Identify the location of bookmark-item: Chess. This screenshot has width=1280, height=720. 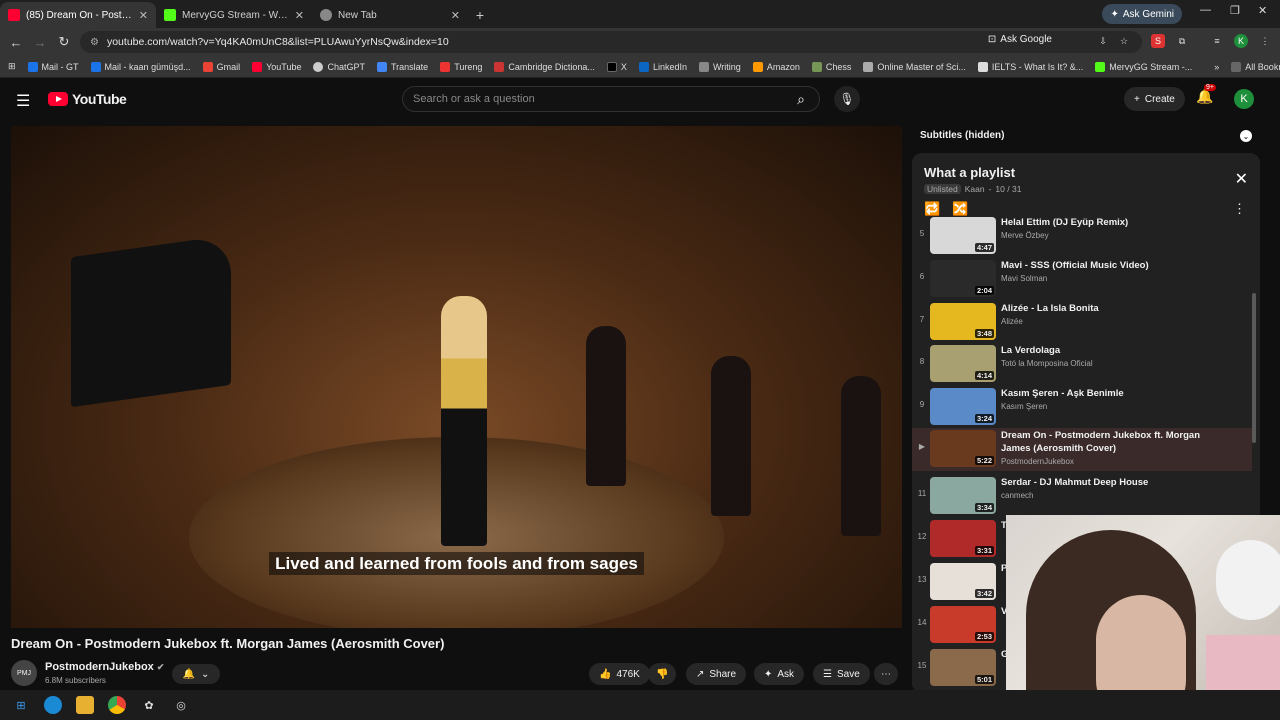
(831, 66).